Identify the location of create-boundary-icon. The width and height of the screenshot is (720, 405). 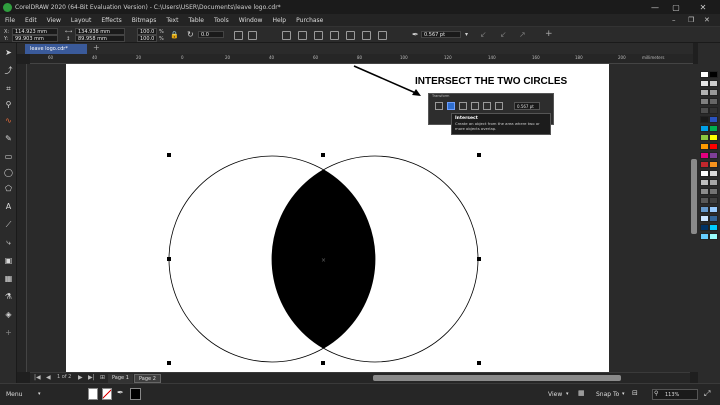
(382, 35).